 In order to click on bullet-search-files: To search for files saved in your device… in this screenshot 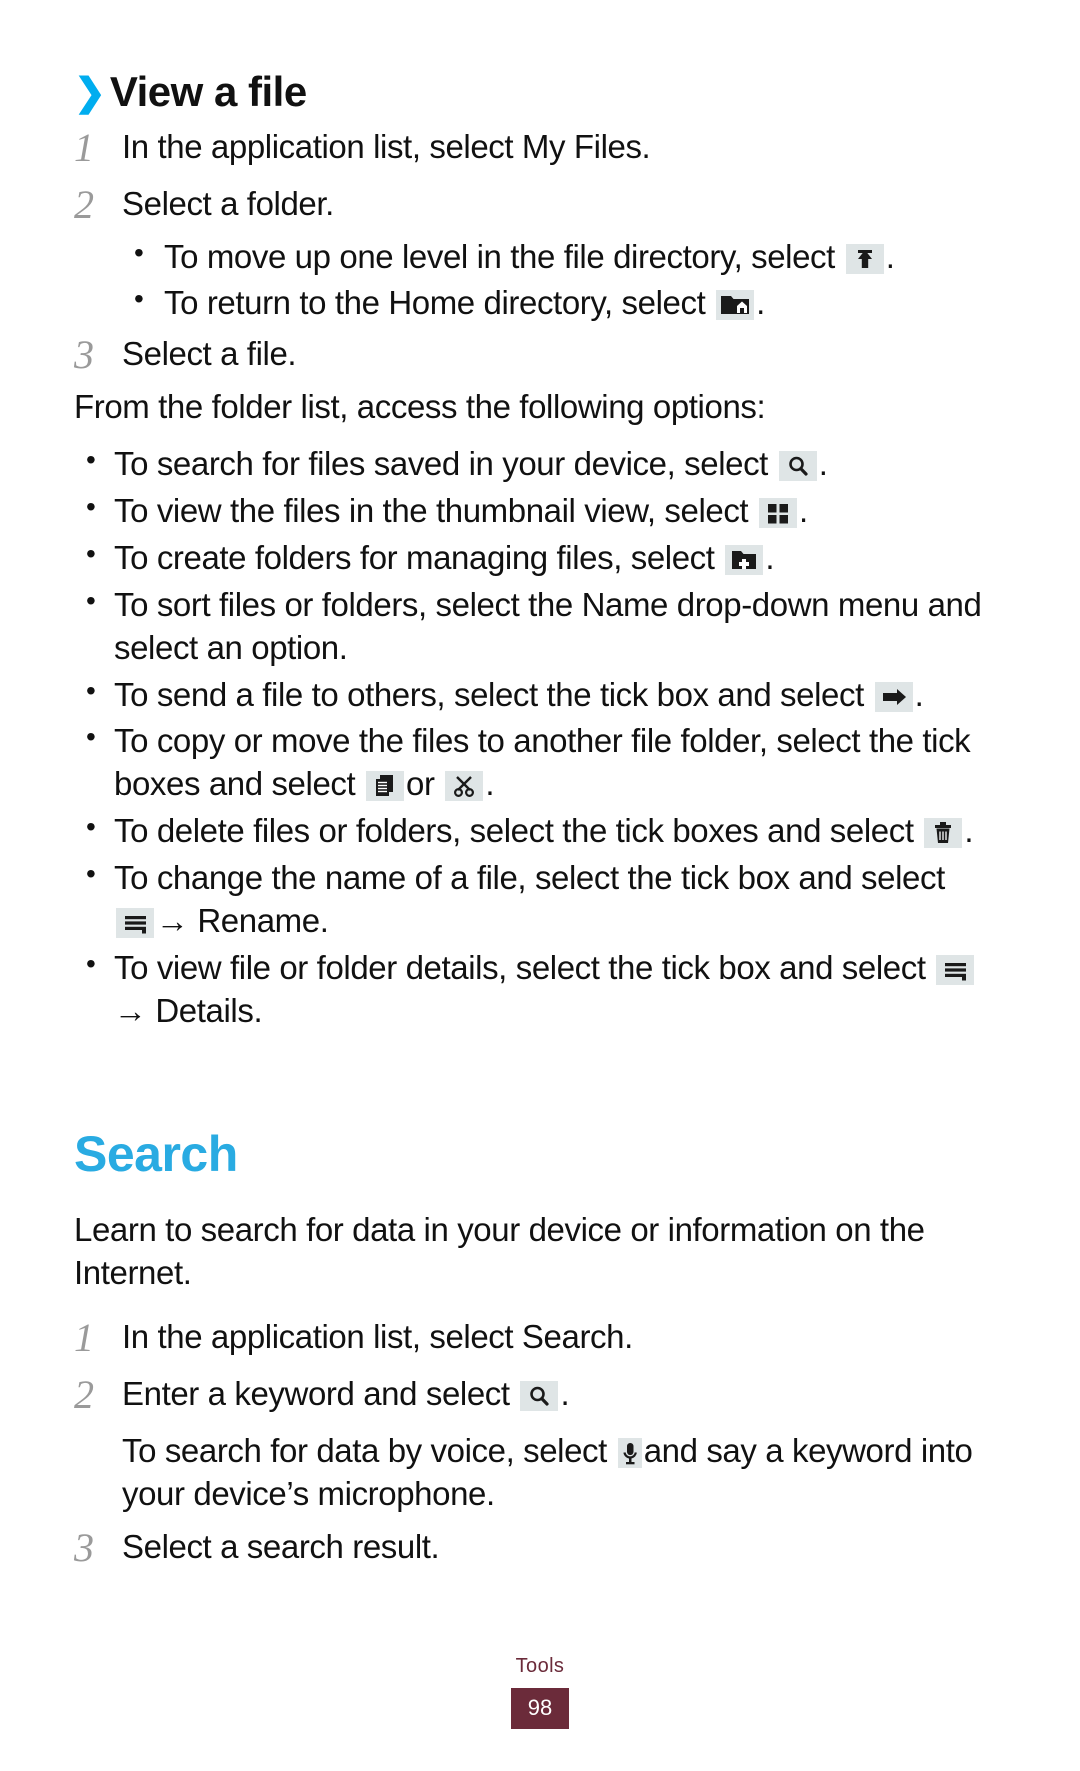, I will do `click(540, 464)`.